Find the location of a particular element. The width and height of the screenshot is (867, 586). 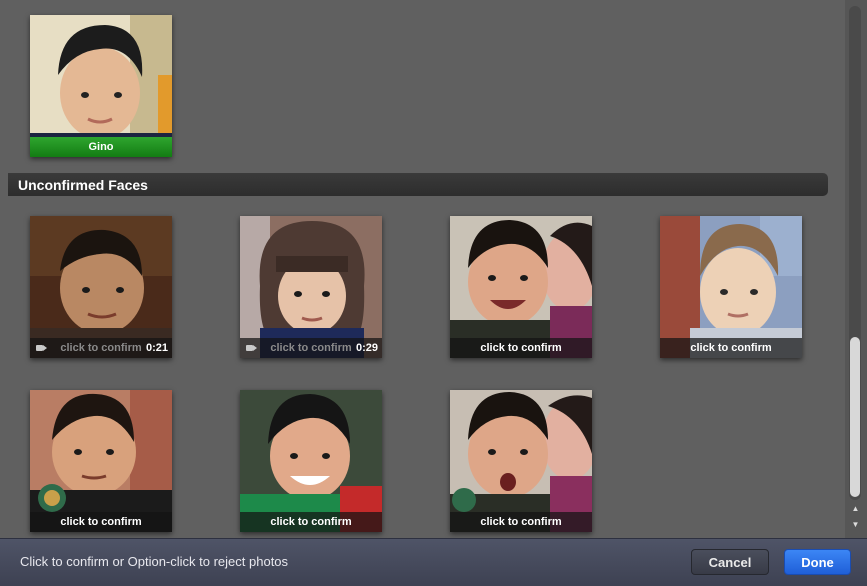

unconfirmed-face-tile: click to confirm 0:21 is located at coordinates (101, 287).